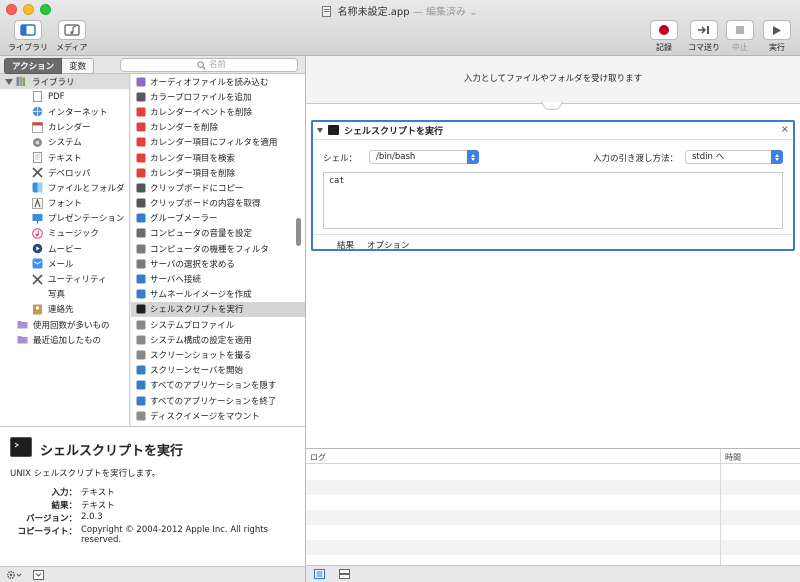 The image size is (800, 582). What do you see at coordinates (64, 172) in the screenshot?
I see `library-item-developer: デベロッパ` at bounding box center [64, 172].